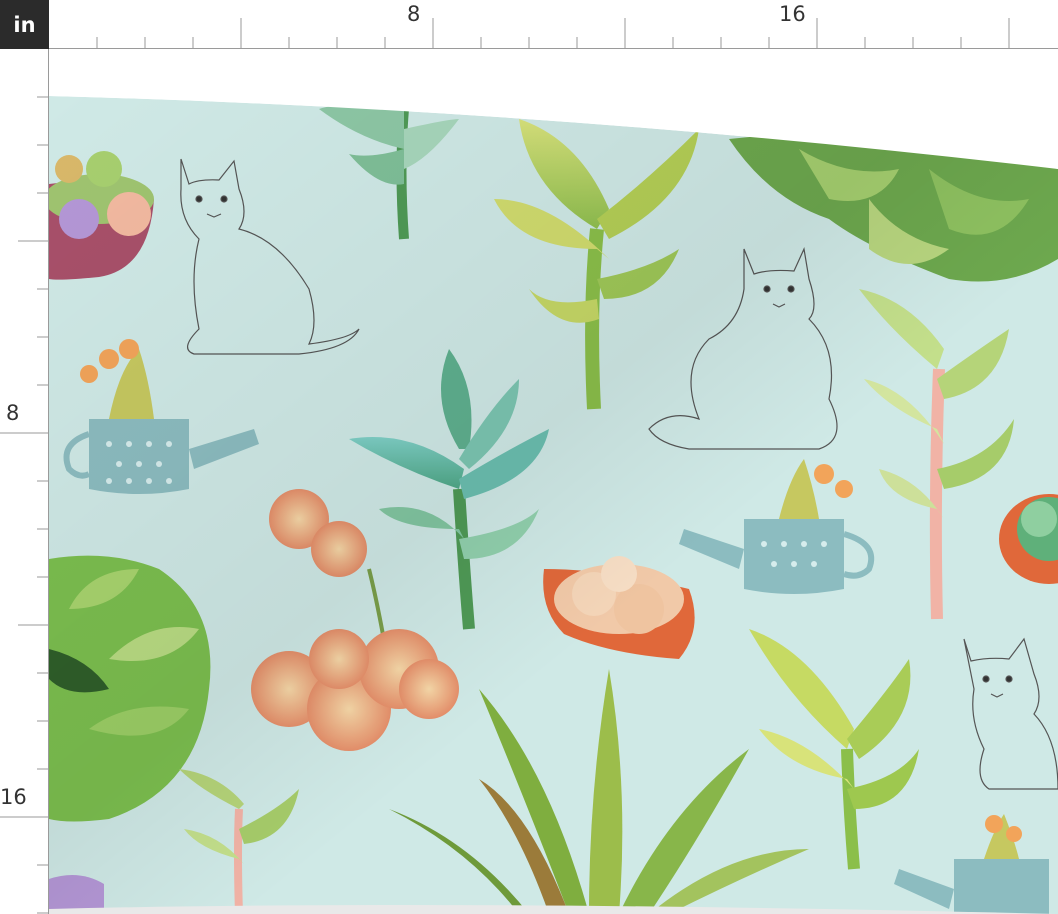 This screenshot has width=1058, height=914. What do you see at coordinates (792, 14) in the screenshot?
I see `top-ruler-label-16: 16` at bounding box center [792, 14].